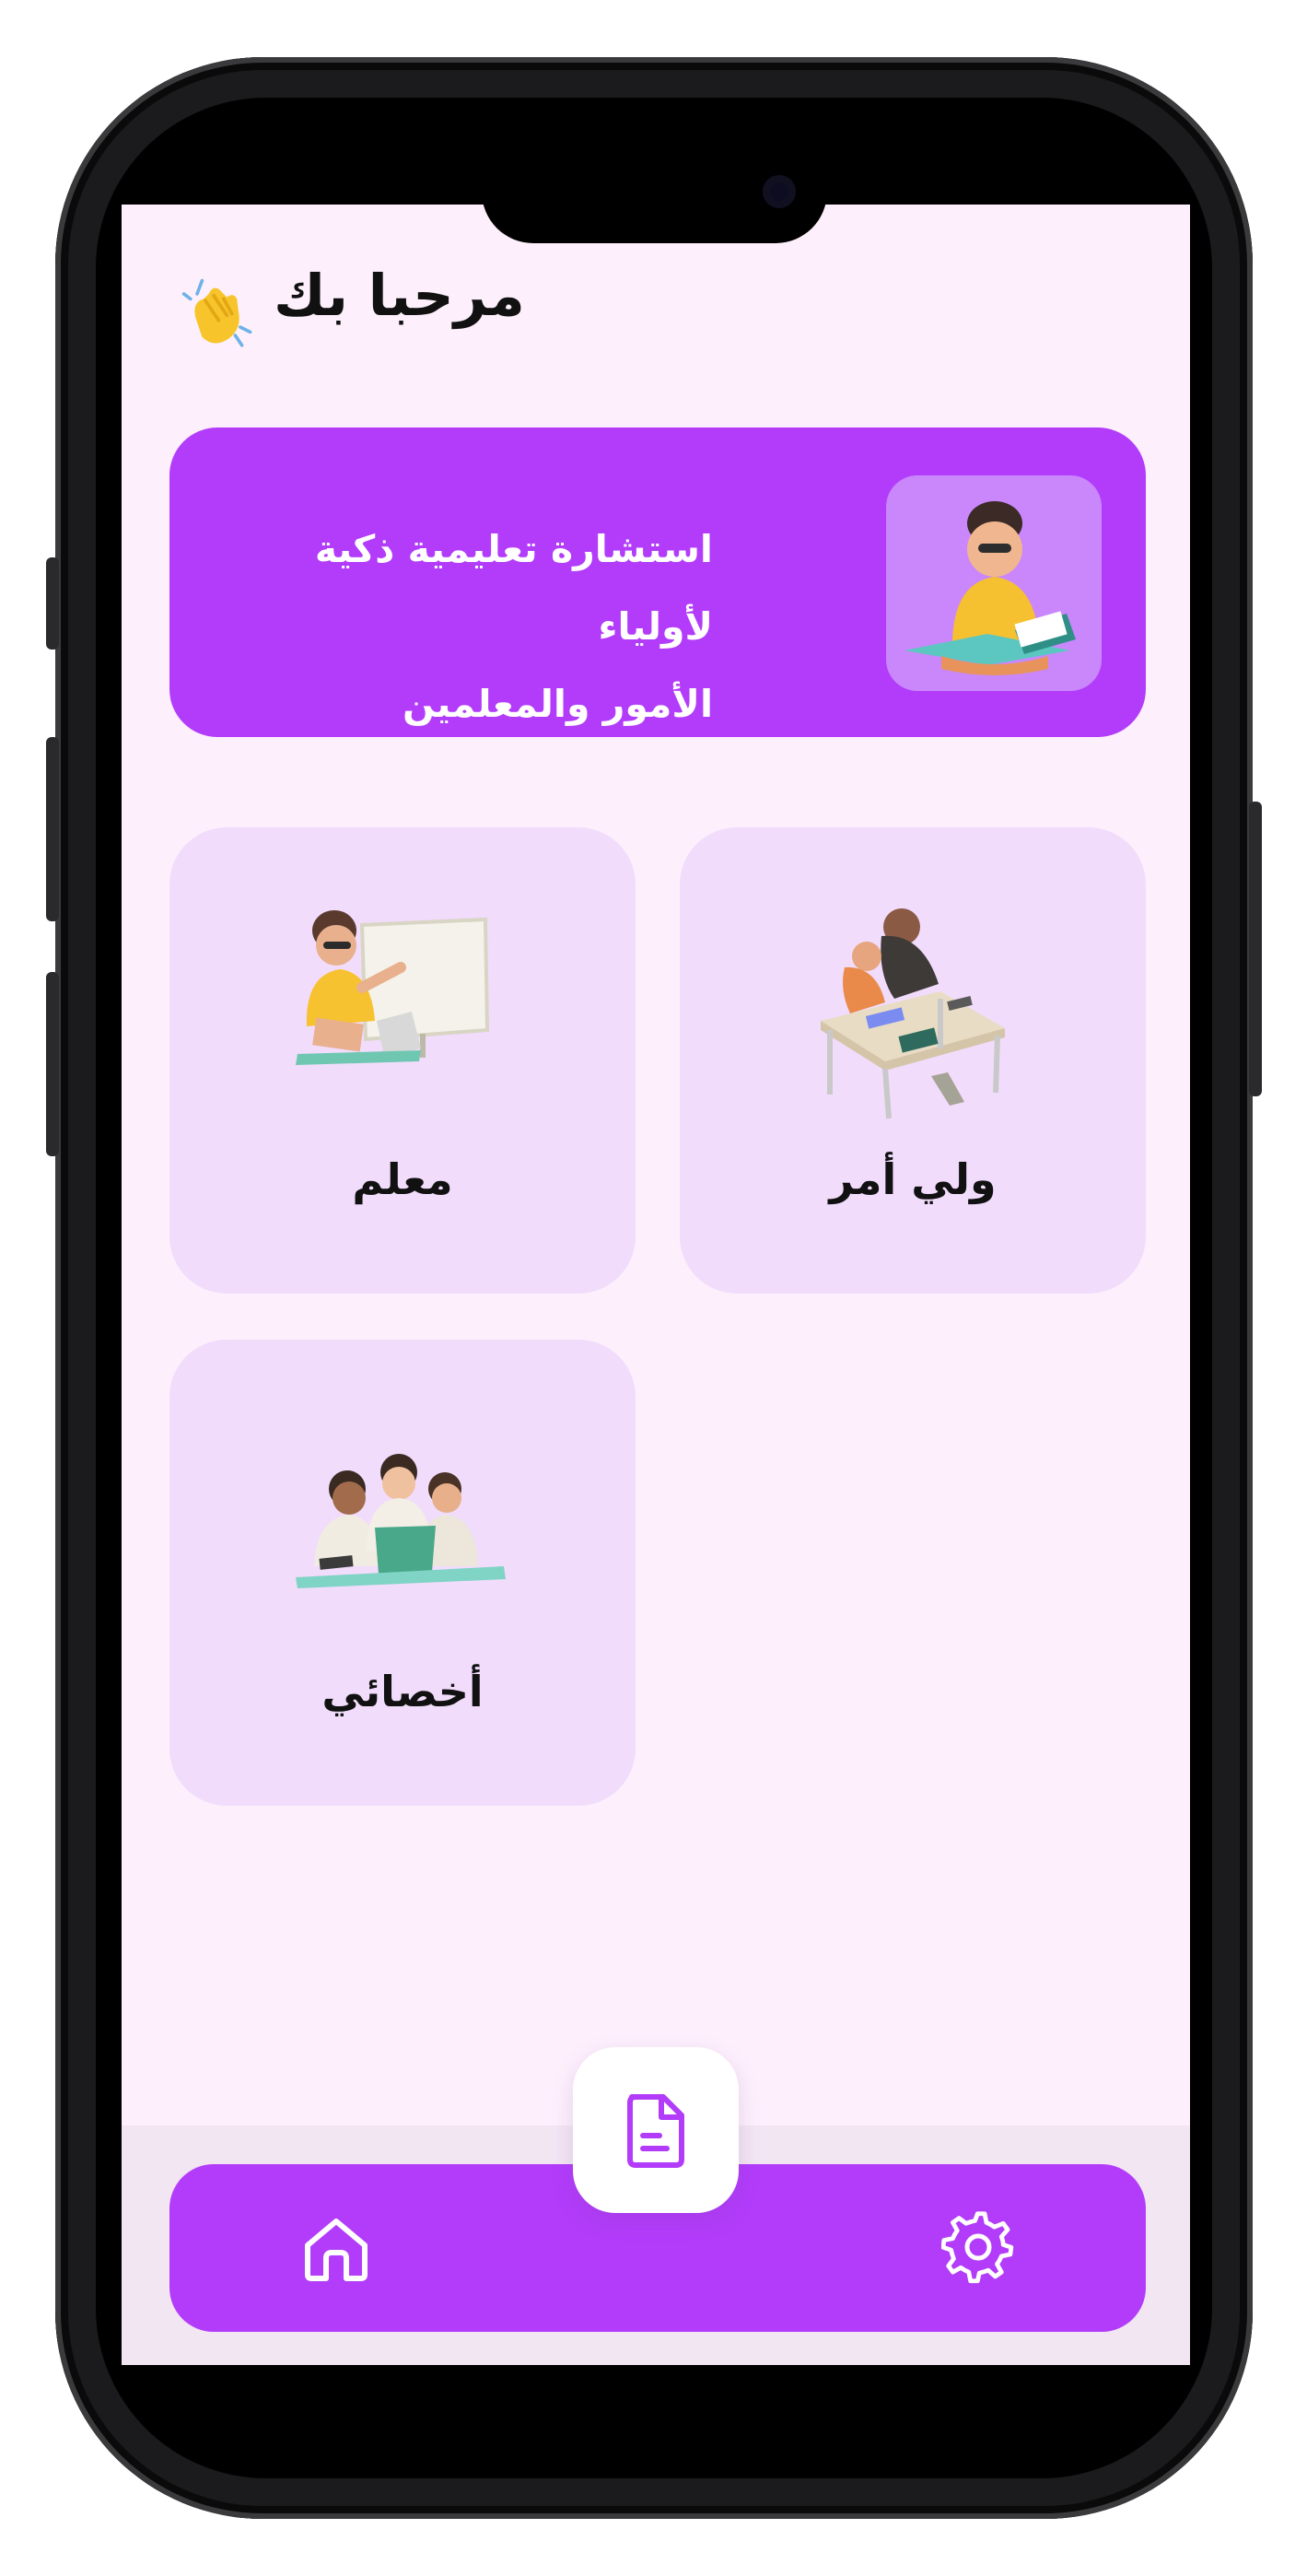 The height and width of the screenshot is (2576, 1307). I want to click on parent-child-studying-illustration, so click(913, 1013).